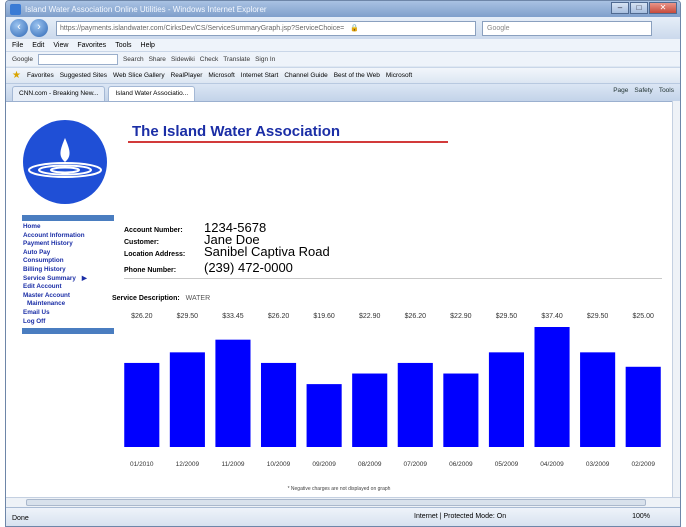 This screenshot has height=527, width=686. I want to click on google-signin-button: Sign In, so click(265, 59).